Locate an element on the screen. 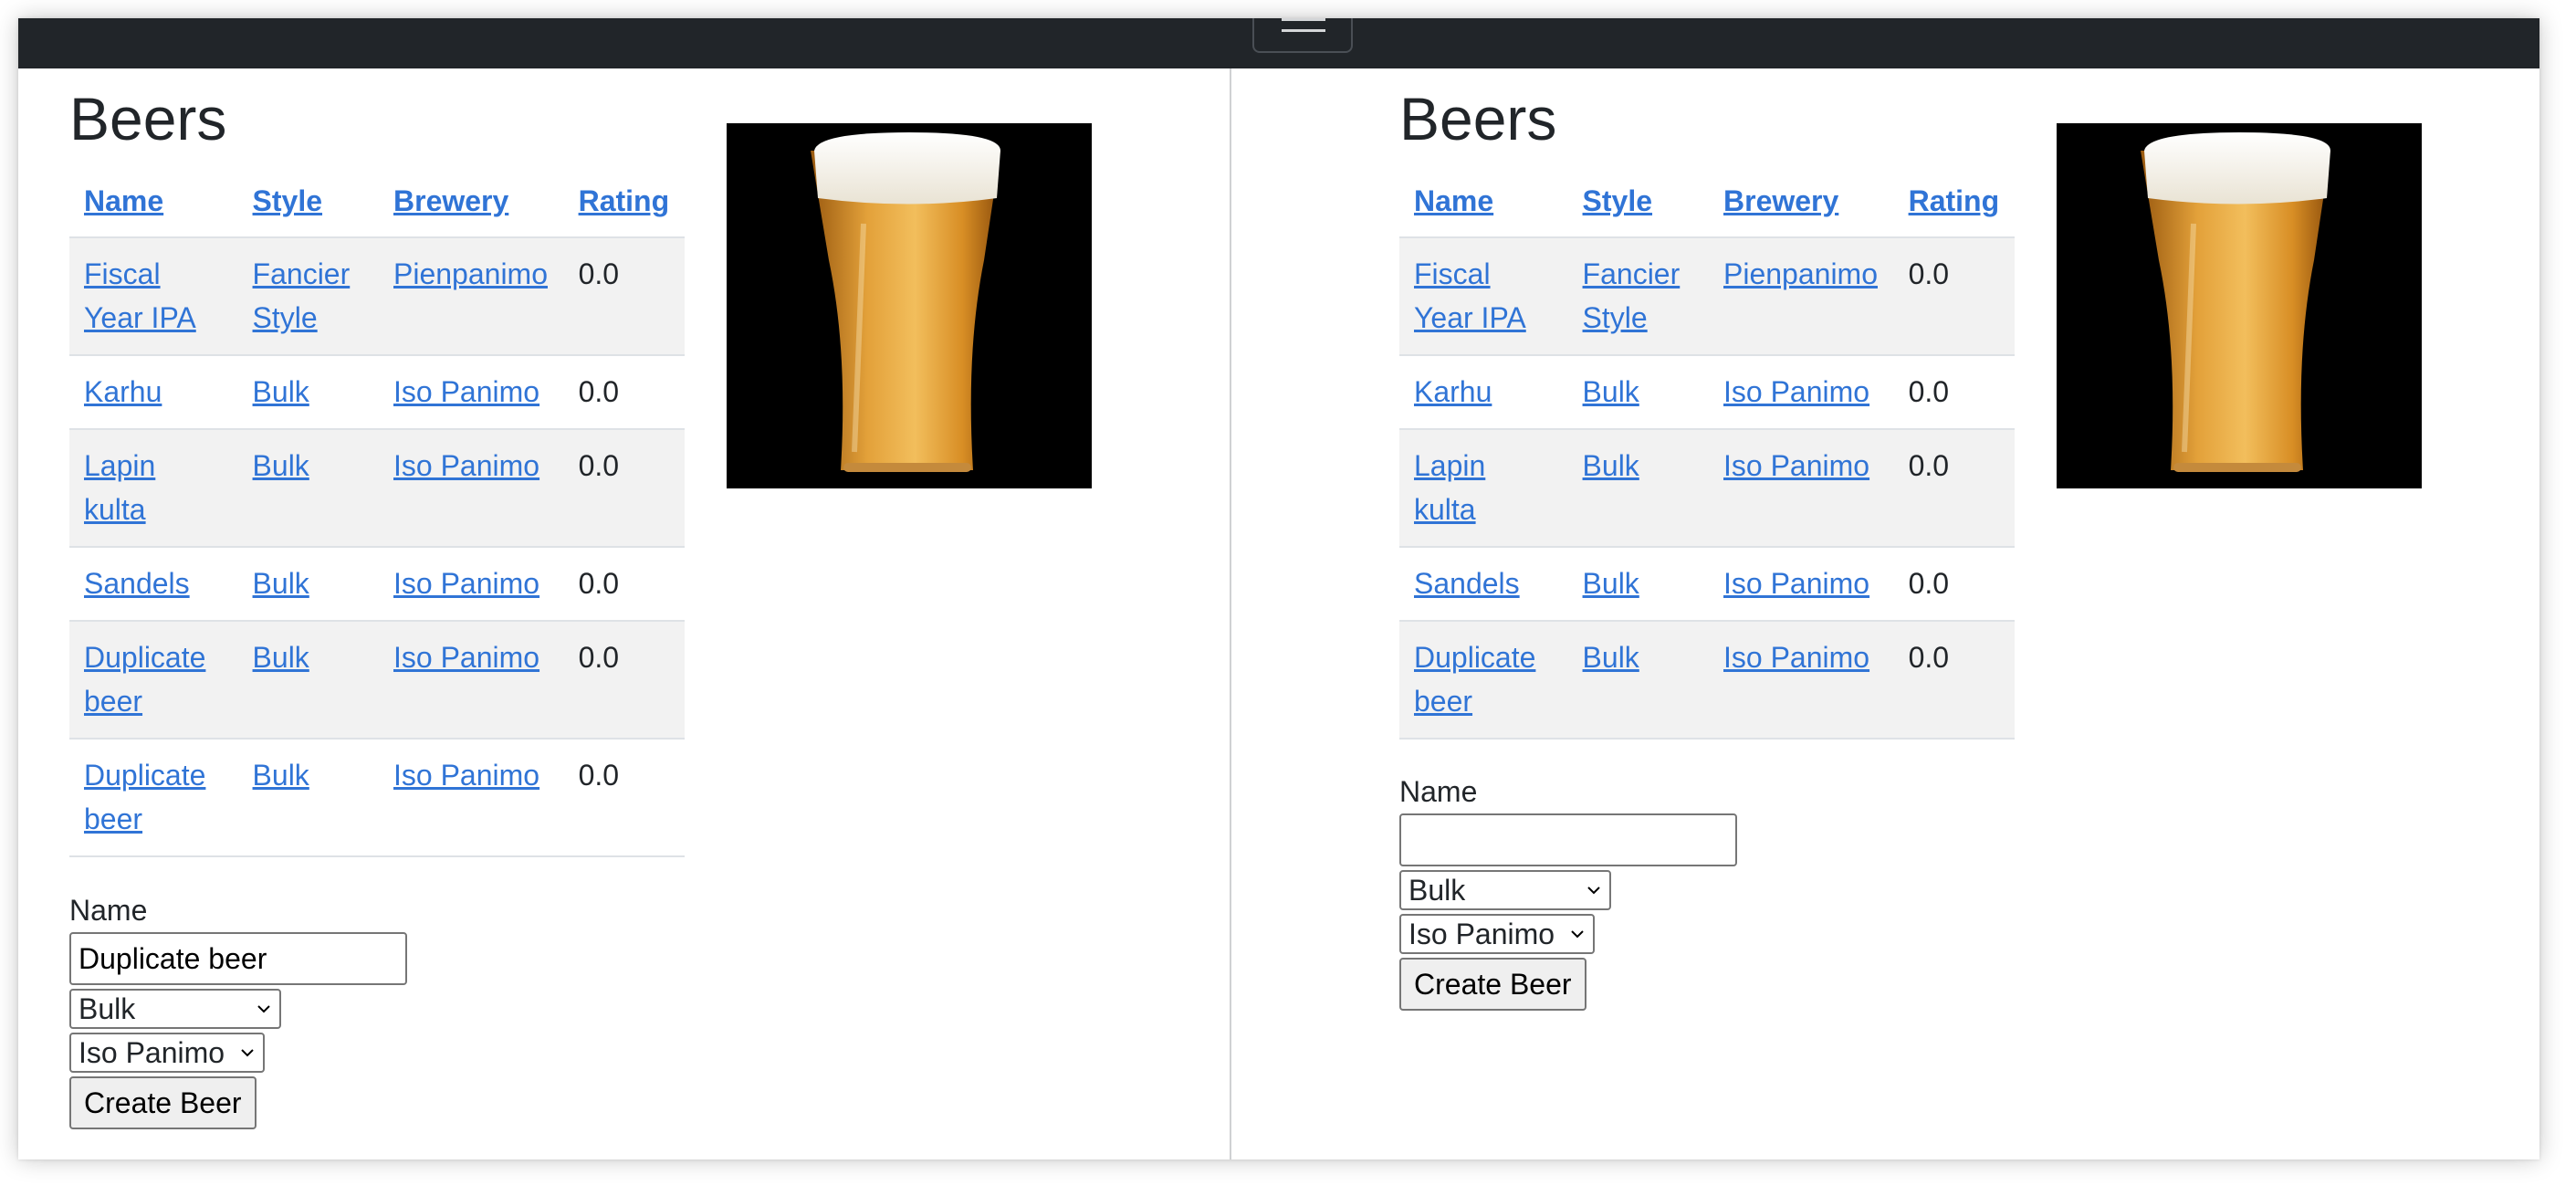 The height and width of the screenshot is (1196, 2576). beer-name-cell: Sandels is located at coordinates (1483, 584).